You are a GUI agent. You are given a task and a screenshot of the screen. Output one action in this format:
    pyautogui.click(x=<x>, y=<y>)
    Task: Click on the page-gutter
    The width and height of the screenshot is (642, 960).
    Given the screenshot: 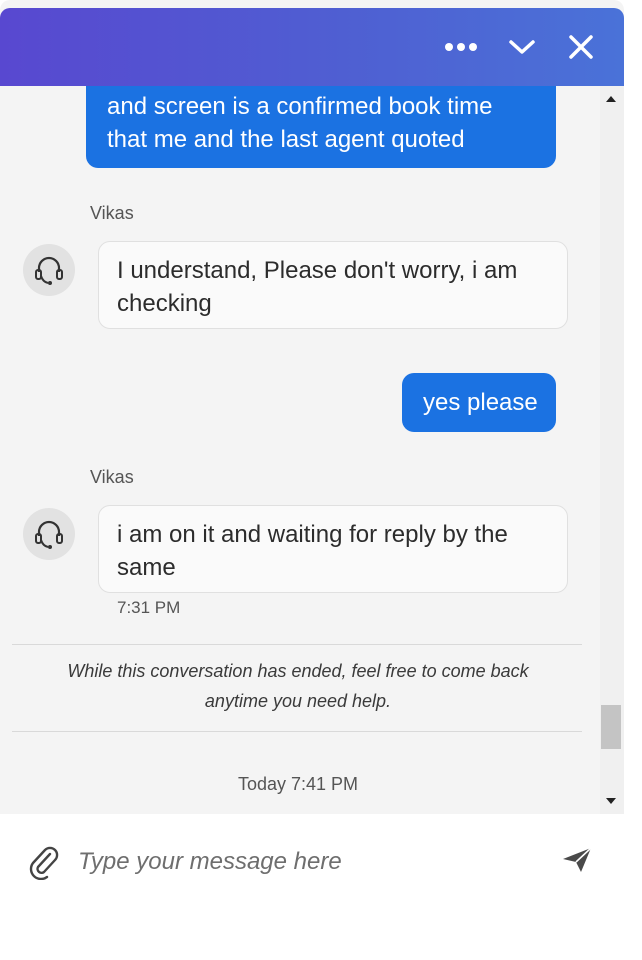 What is the action you would take?
    pyautogui.click(x=633, y=480)
    